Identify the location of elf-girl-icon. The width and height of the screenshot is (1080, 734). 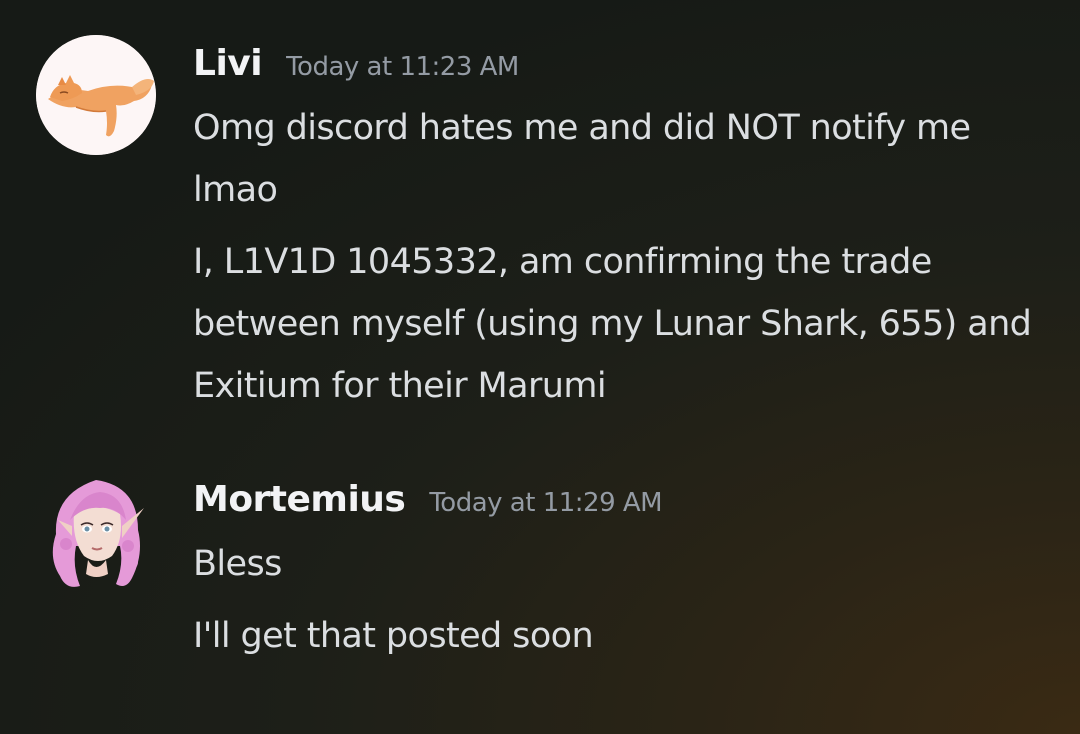
(98, 533).